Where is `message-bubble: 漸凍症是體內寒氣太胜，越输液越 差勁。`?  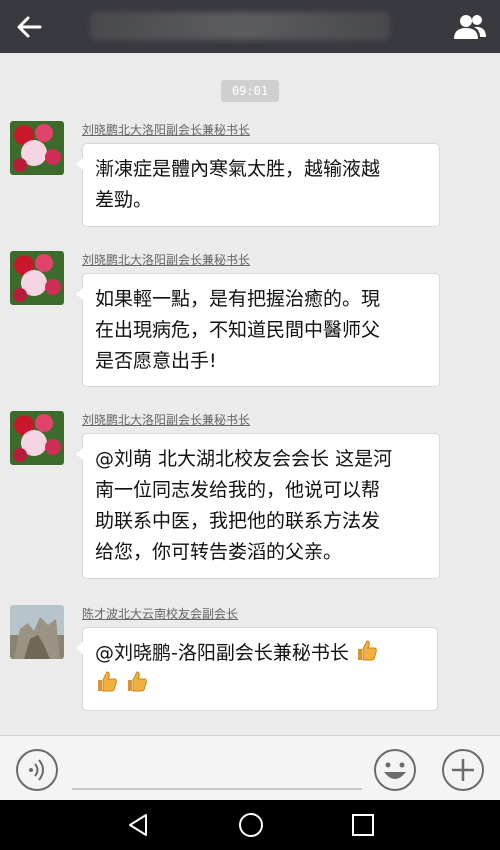 message-bubble: 漸凍症是體內寒氣太胜，越输液越 差勁。 is located at coordinates (258, 185).